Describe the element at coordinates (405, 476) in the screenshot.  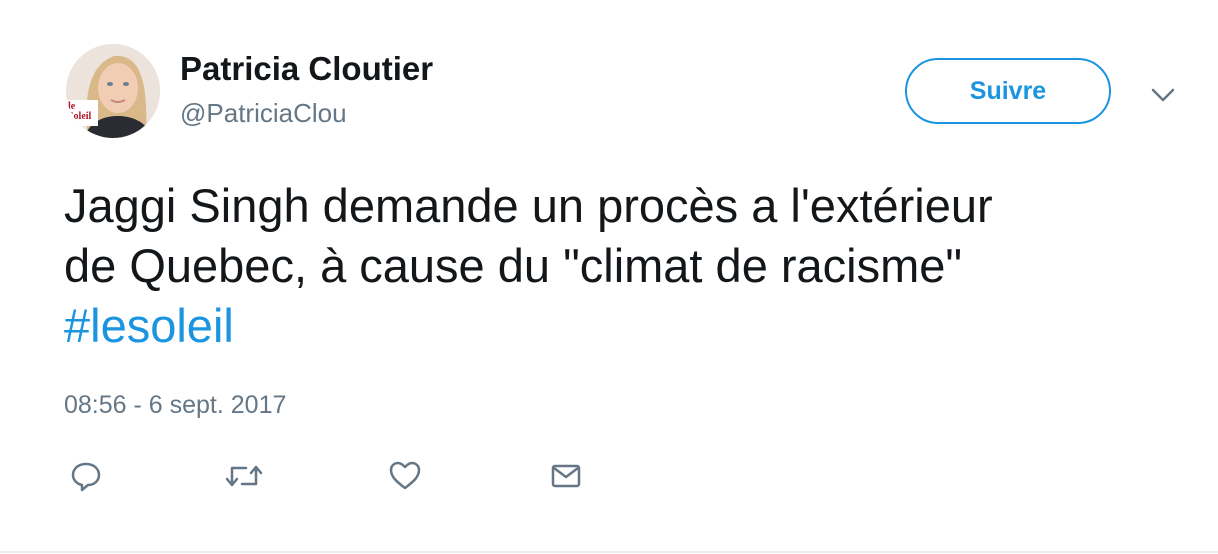
I see `like-icon` at that location.